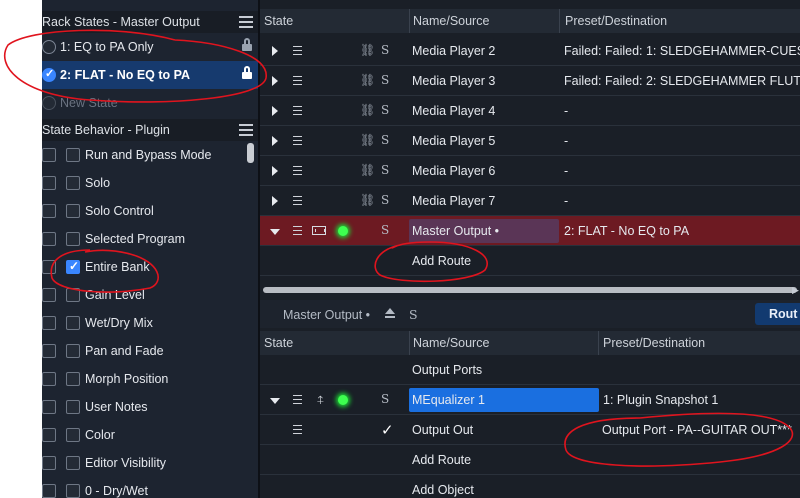 Image resolution: width=800 pixels, height=498 pixels. Describe the element at coordinates (442, 430) in the screenshot. I see `output-name: Output Out` at that location.